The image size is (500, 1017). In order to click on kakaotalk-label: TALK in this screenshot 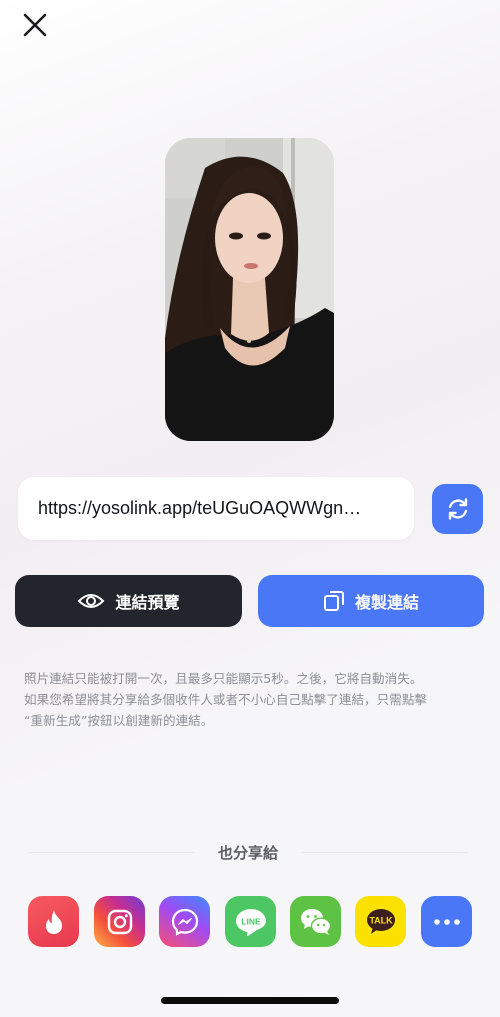, I will do `click(381, 920)`.